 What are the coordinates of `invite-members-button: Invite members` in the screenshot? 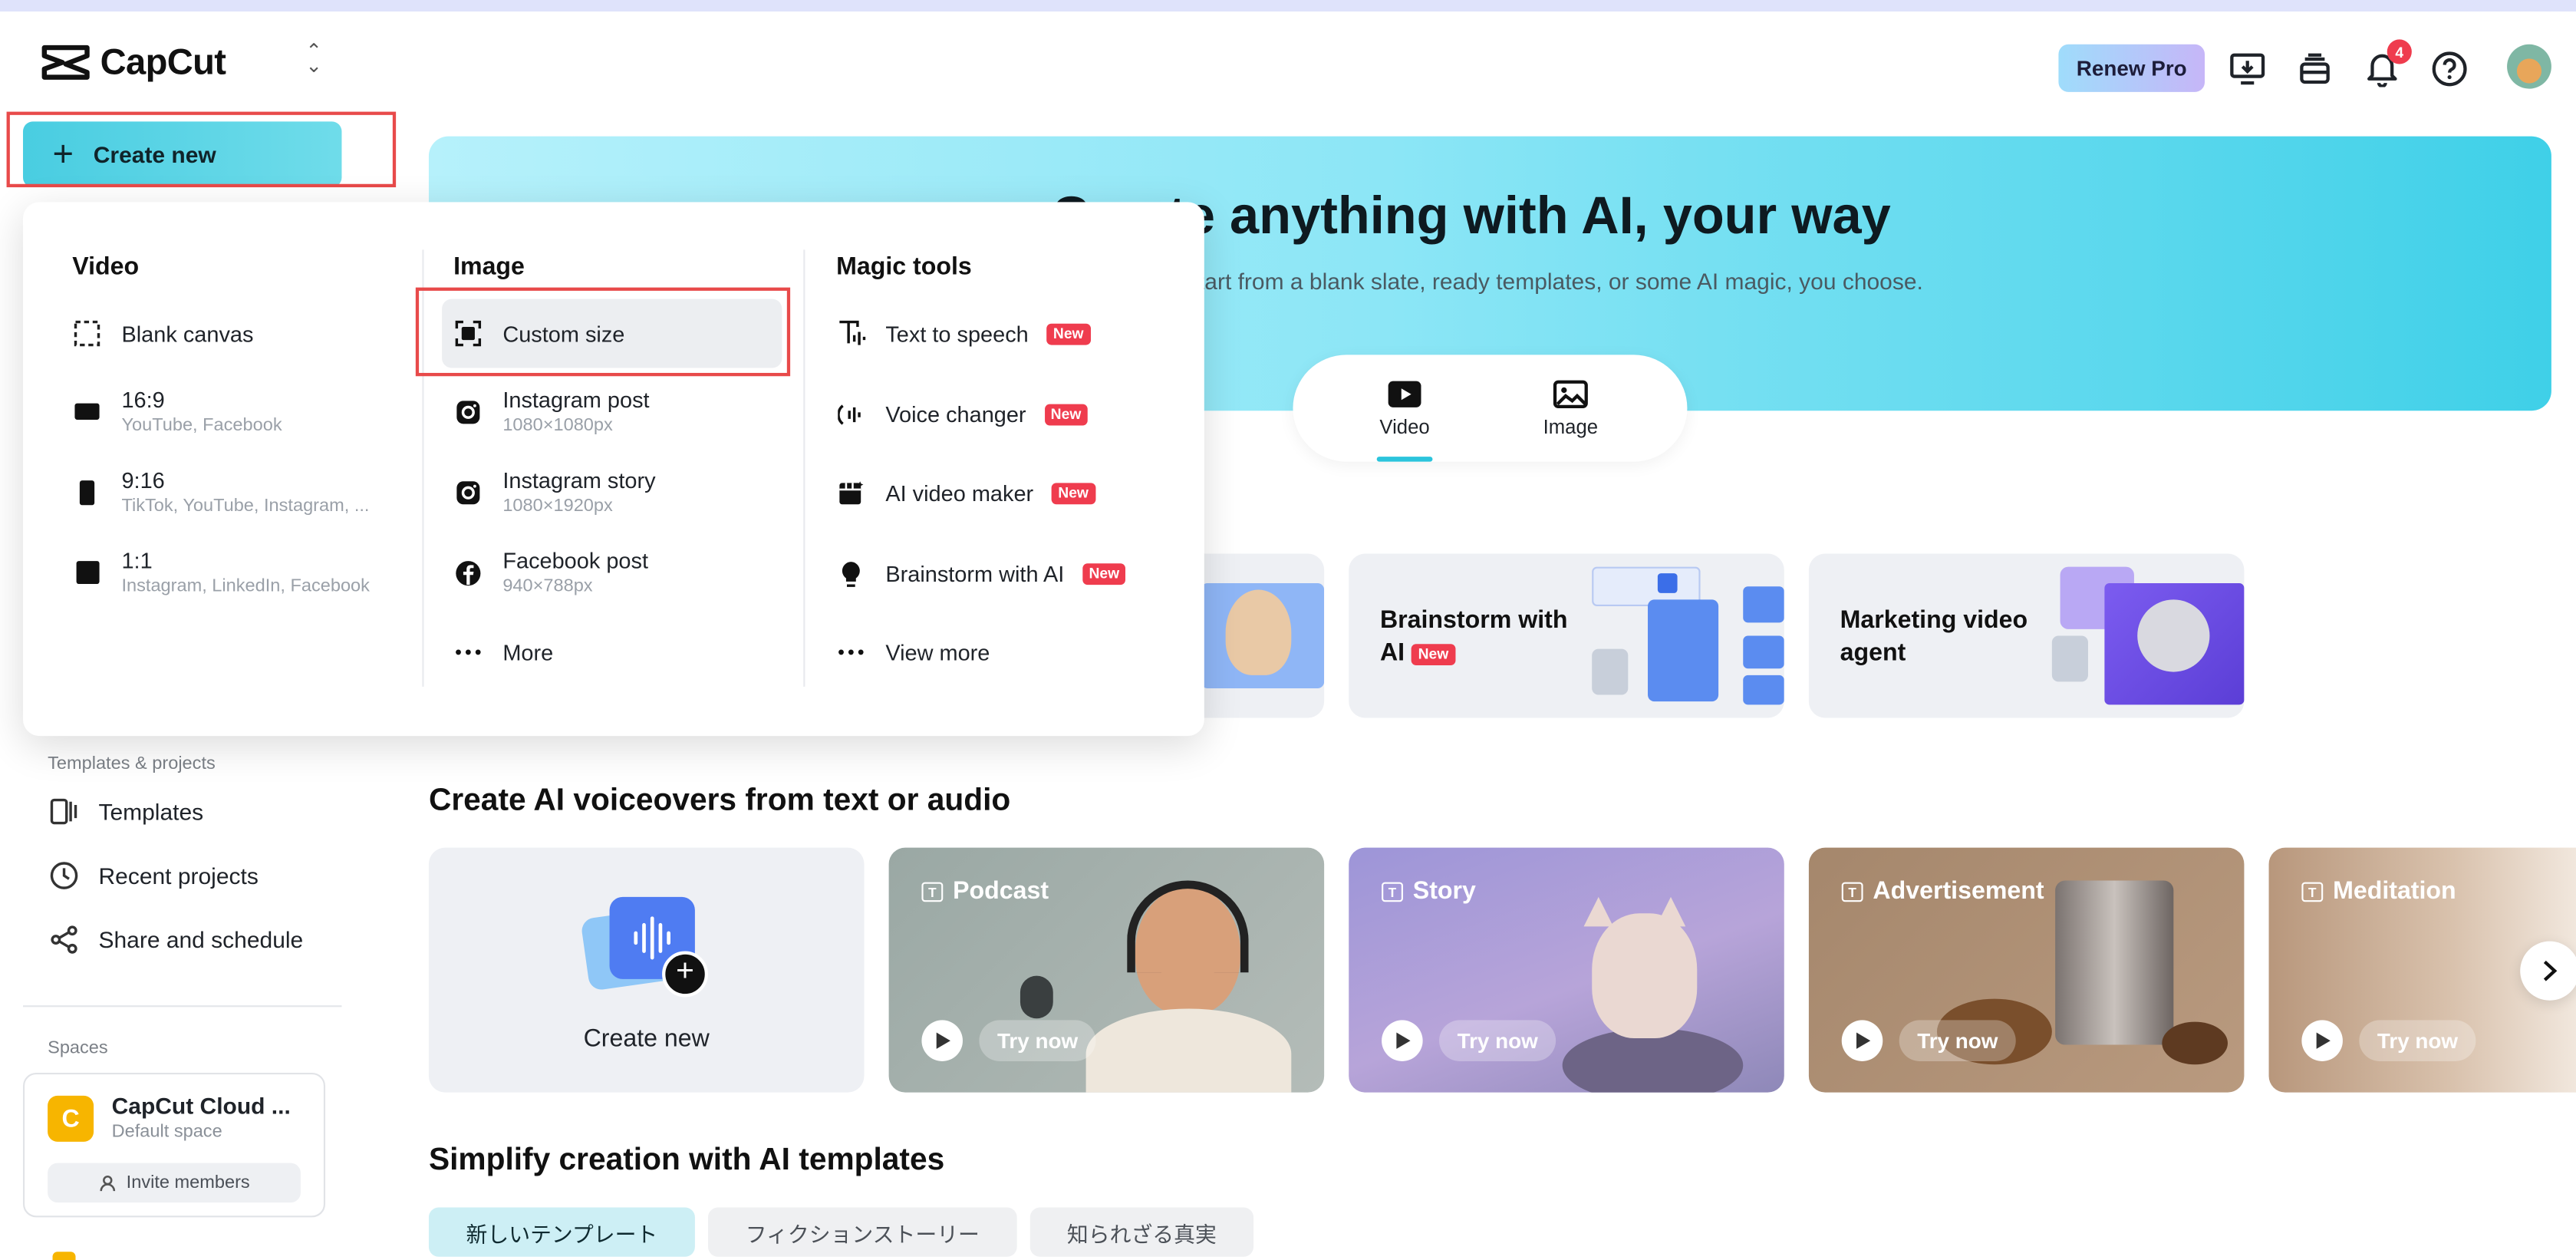 It's located at (174, 1183).